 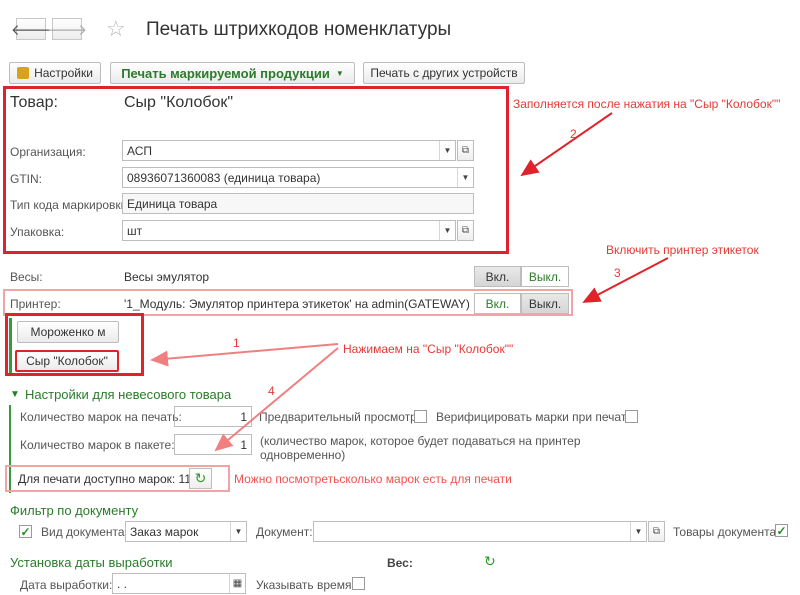 I want to click on arrow-to-printer-row, so click(x=625, y=280).